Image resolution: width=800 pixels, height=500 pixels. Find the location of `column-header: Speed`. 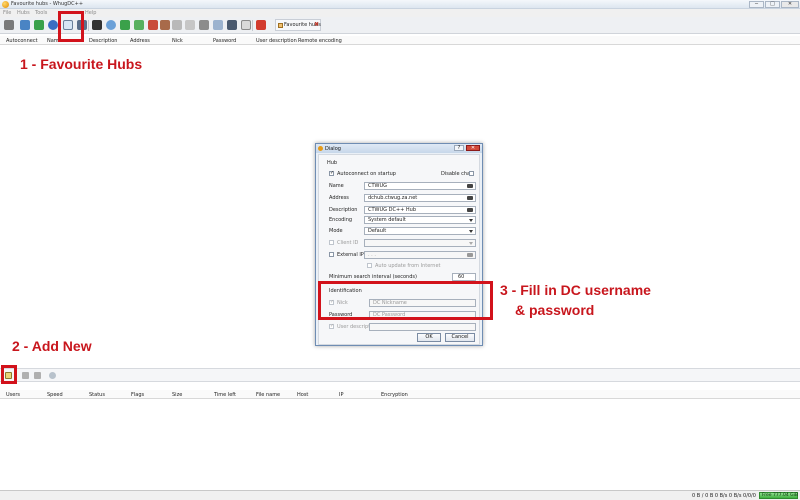

column-header: Speed is located at coordinates (55, 395).